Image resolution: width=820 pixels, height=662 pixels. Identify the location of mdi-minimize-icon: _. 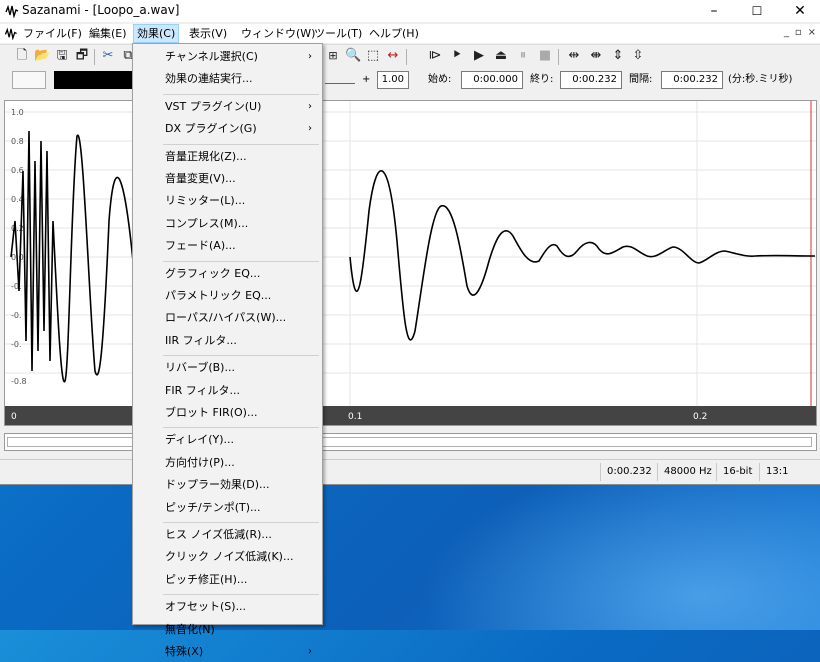
(786, 32).